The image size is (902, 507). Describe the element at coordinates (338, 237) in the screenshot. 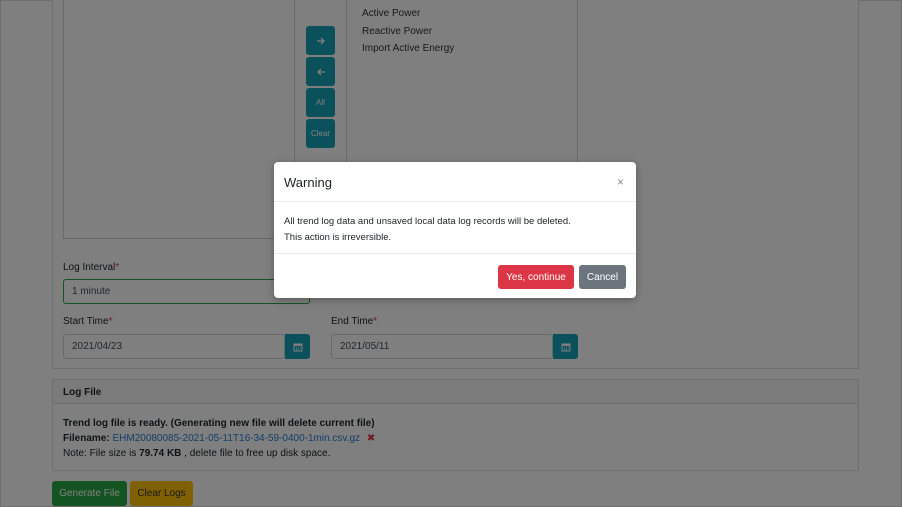

I see `modal-message-line-2: This action is irreversible.` at that location.